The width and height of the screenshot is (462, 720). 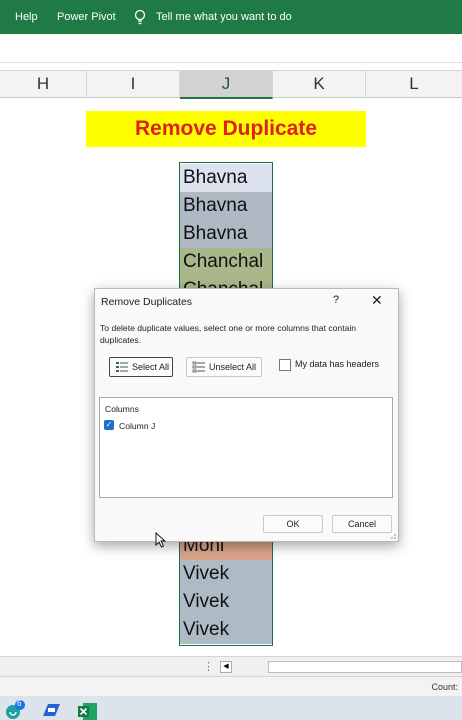 What do you see at coordinates (86, 17) in the screenshot?
I see `tab-power-pivot: Power Pivot` at bounding box center [86, 17].